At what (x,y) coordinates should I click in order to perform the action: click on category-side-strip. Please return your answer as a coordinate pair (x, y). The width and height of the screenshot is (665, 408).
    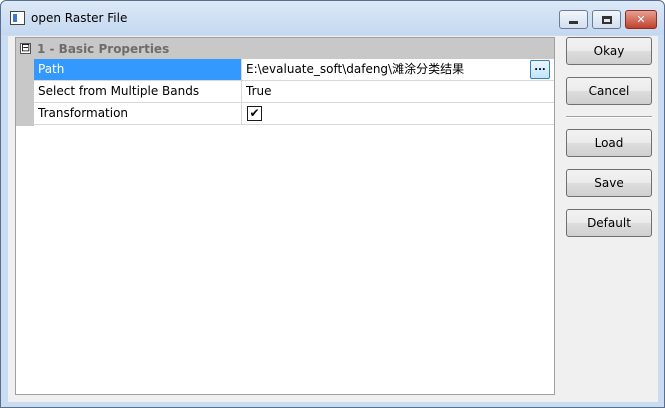
    Looking at the image, I should click on (25, 92).